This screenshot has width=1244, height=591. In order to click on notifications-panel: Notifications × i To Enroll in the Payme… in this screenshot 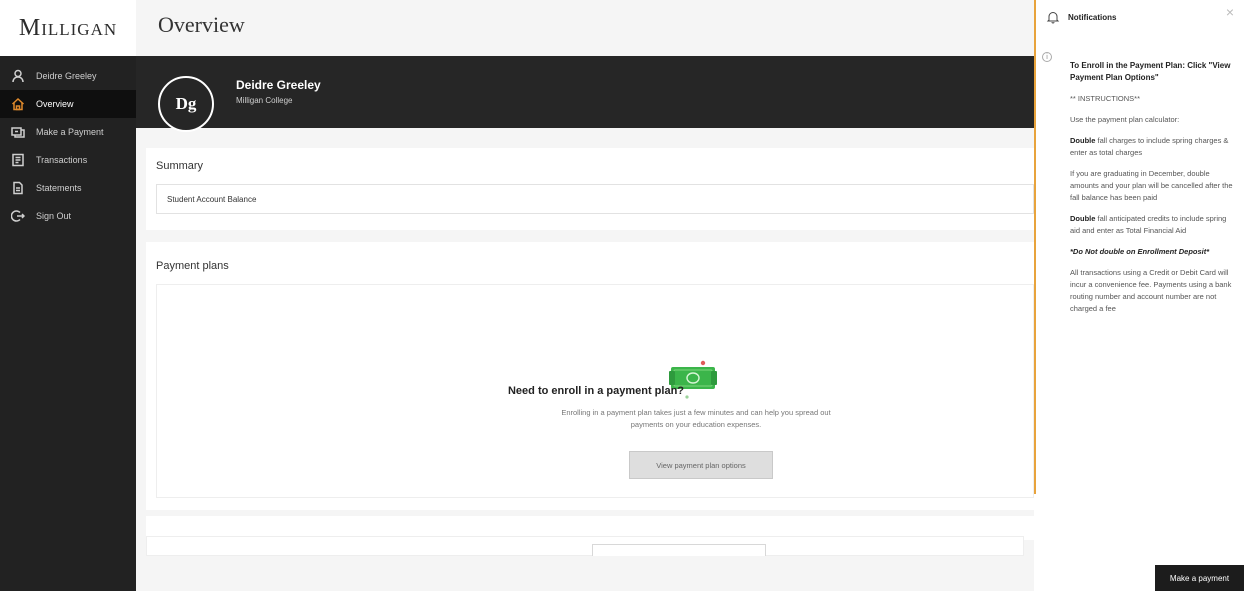, I will do `click(1139, 247)`.